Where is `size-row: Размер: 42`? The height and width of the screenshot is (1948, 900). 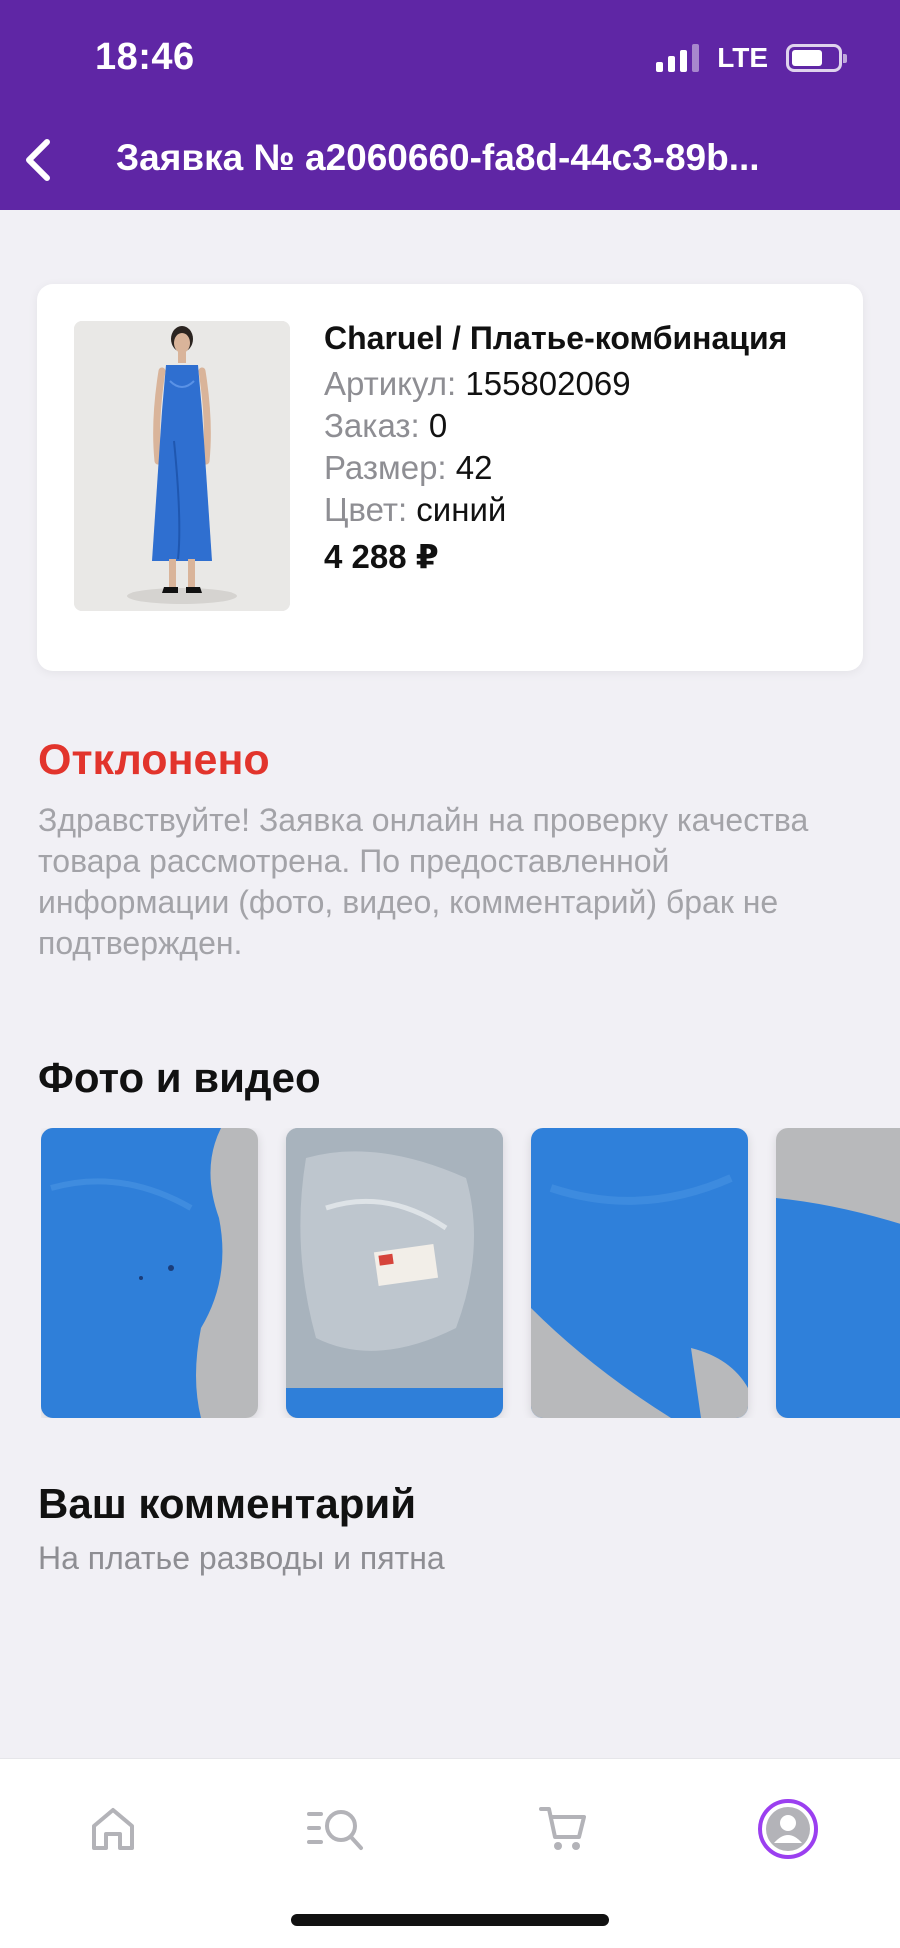
size-row: Размер: 42 is located at coordinates (584, 468).